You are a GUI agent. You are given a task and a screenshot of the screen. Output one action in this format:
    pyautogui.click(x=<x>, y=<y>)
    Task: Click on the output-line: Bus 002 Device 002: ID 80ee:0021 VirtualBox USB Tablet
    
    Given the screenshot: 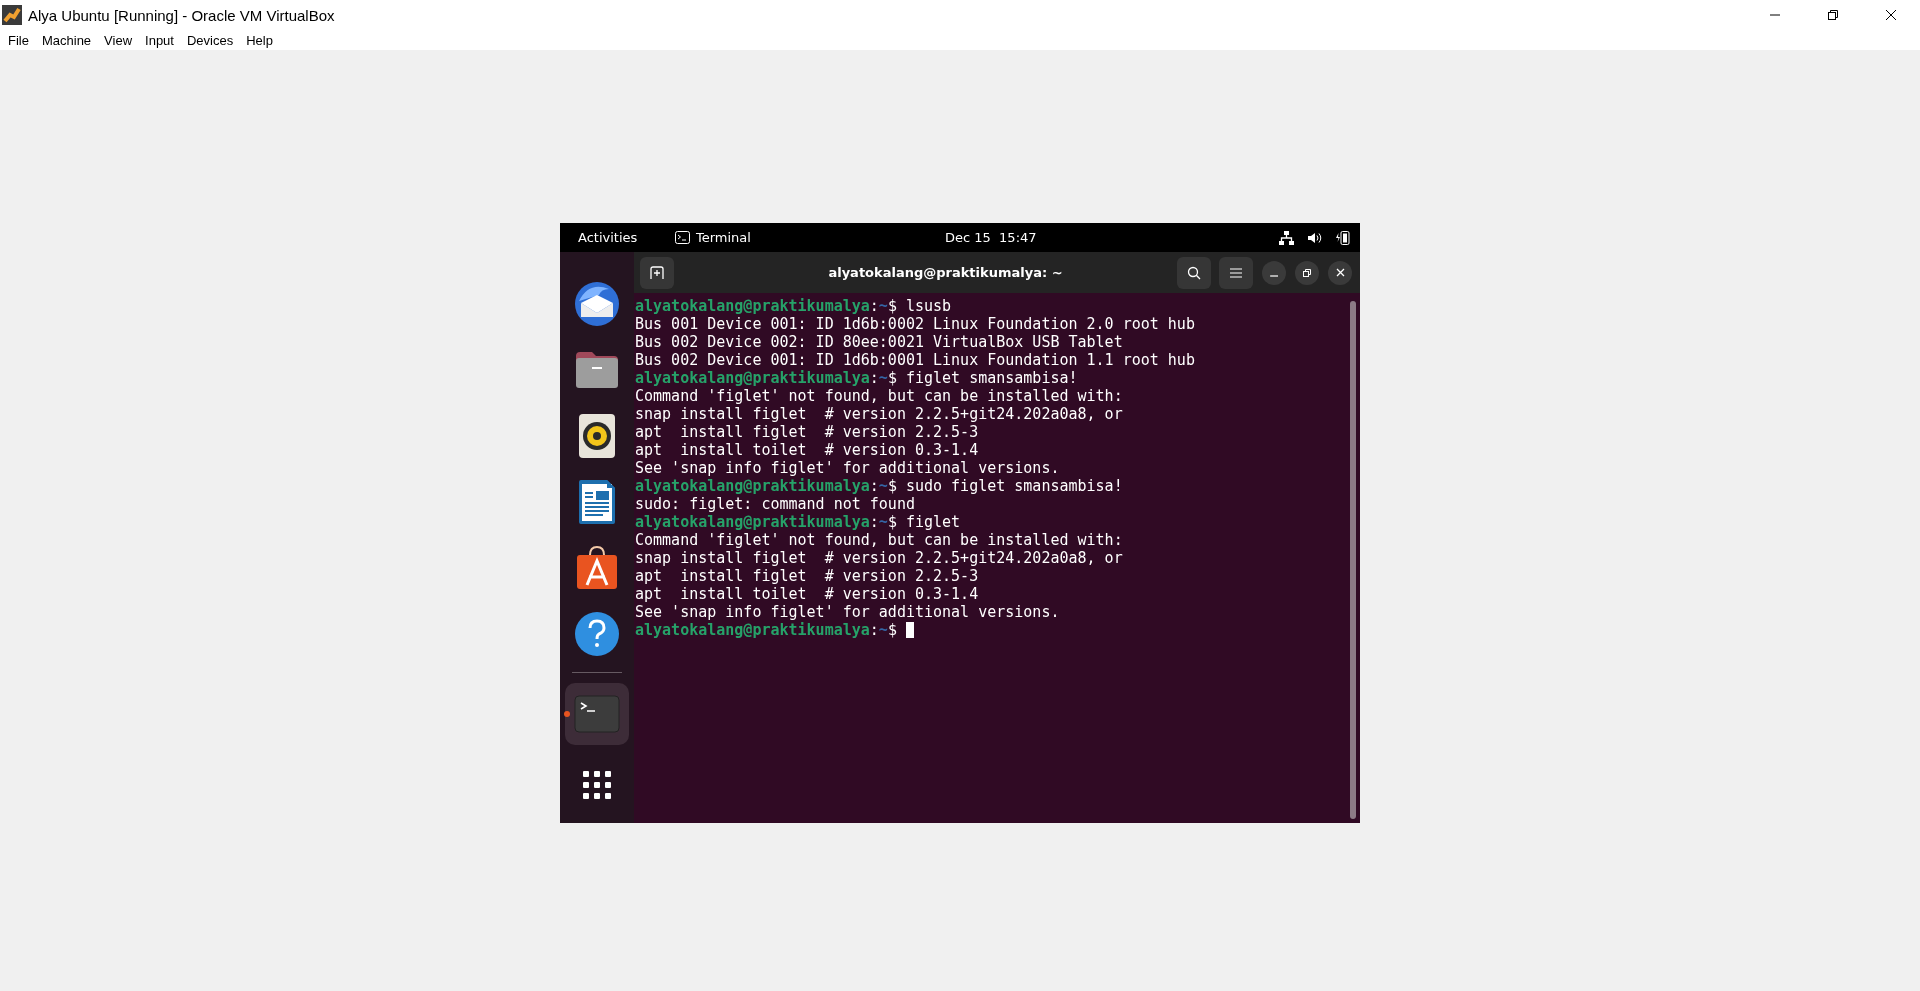 What is the action you would take?
    pyautogui.click(x=879, y=342)
    